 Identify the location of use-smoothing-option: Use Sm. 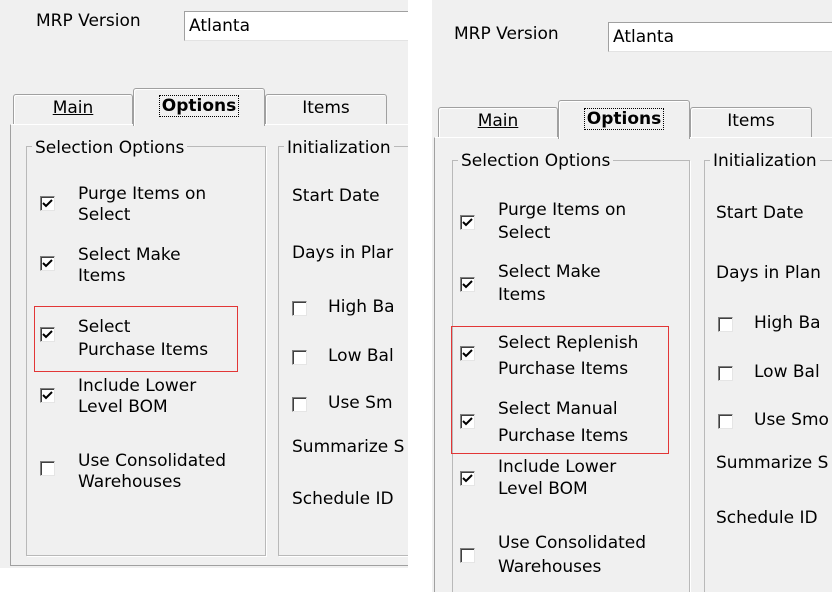
(350, 404).